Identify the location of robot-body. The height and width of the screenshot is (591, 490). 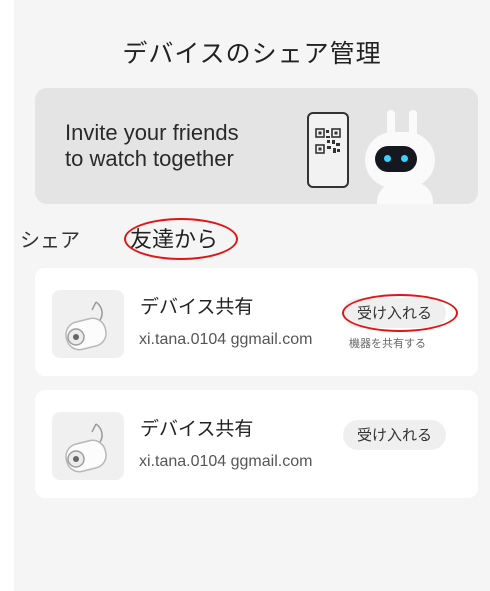
(405, 193).